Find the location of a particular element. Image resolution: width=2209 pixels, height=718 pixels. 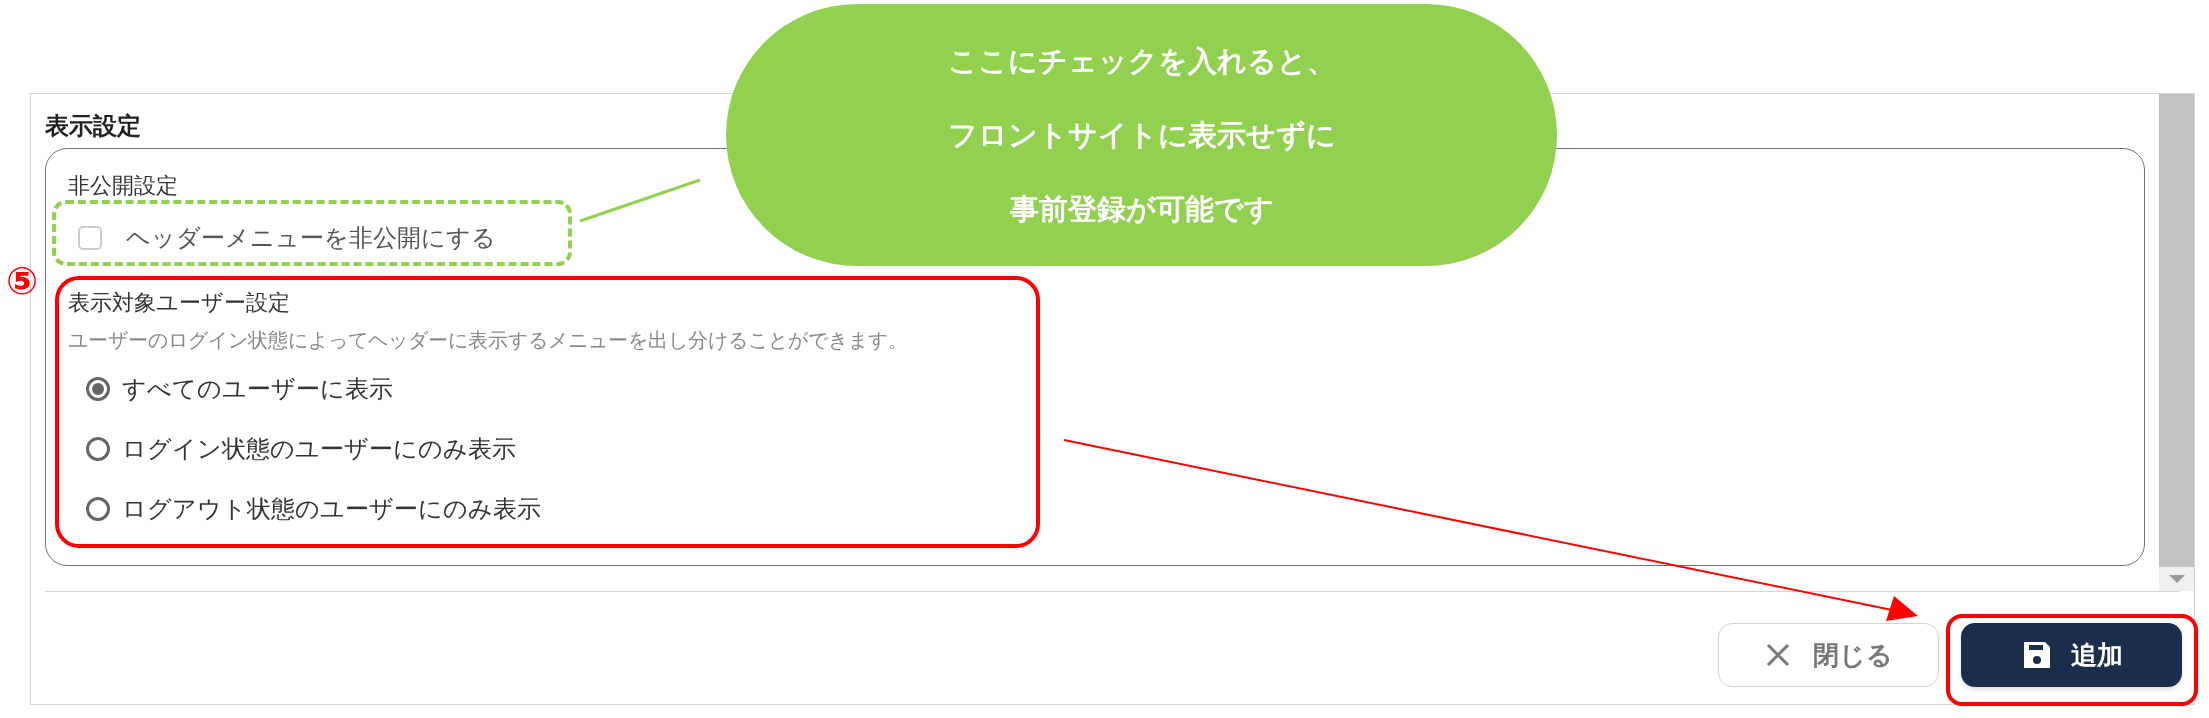

section-title: 表示設定 is located at coordinates (93, 126).